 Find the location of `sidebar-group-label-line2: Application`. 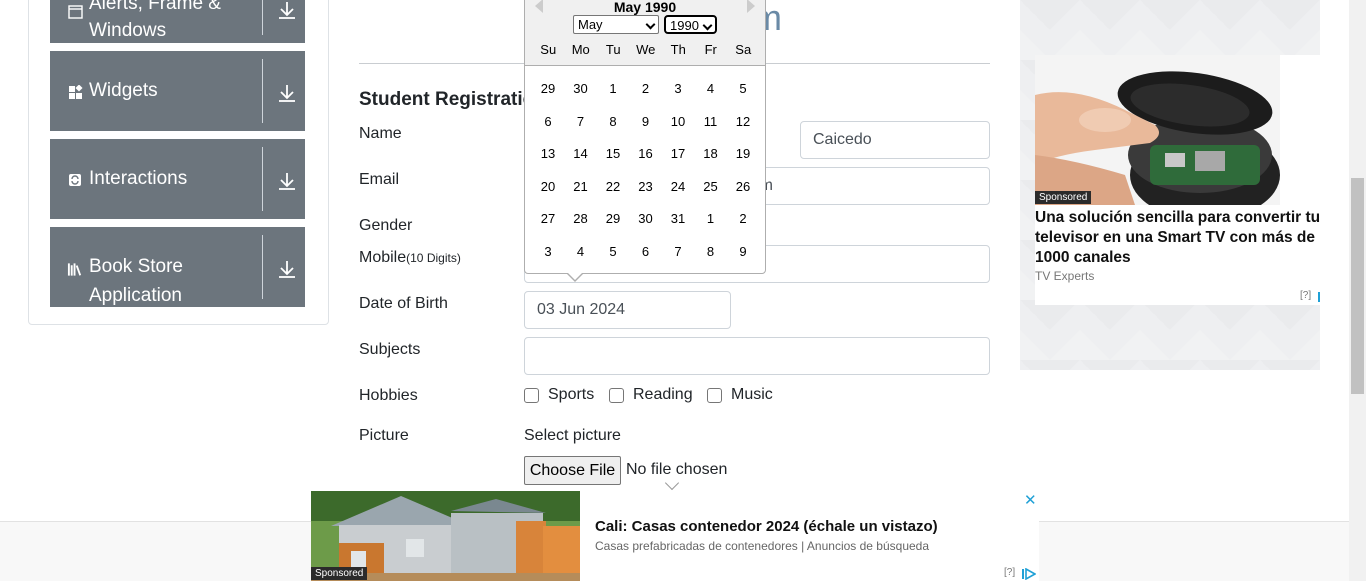

sidebar-group-label-line2: Application is located at coordinates (135, 295).